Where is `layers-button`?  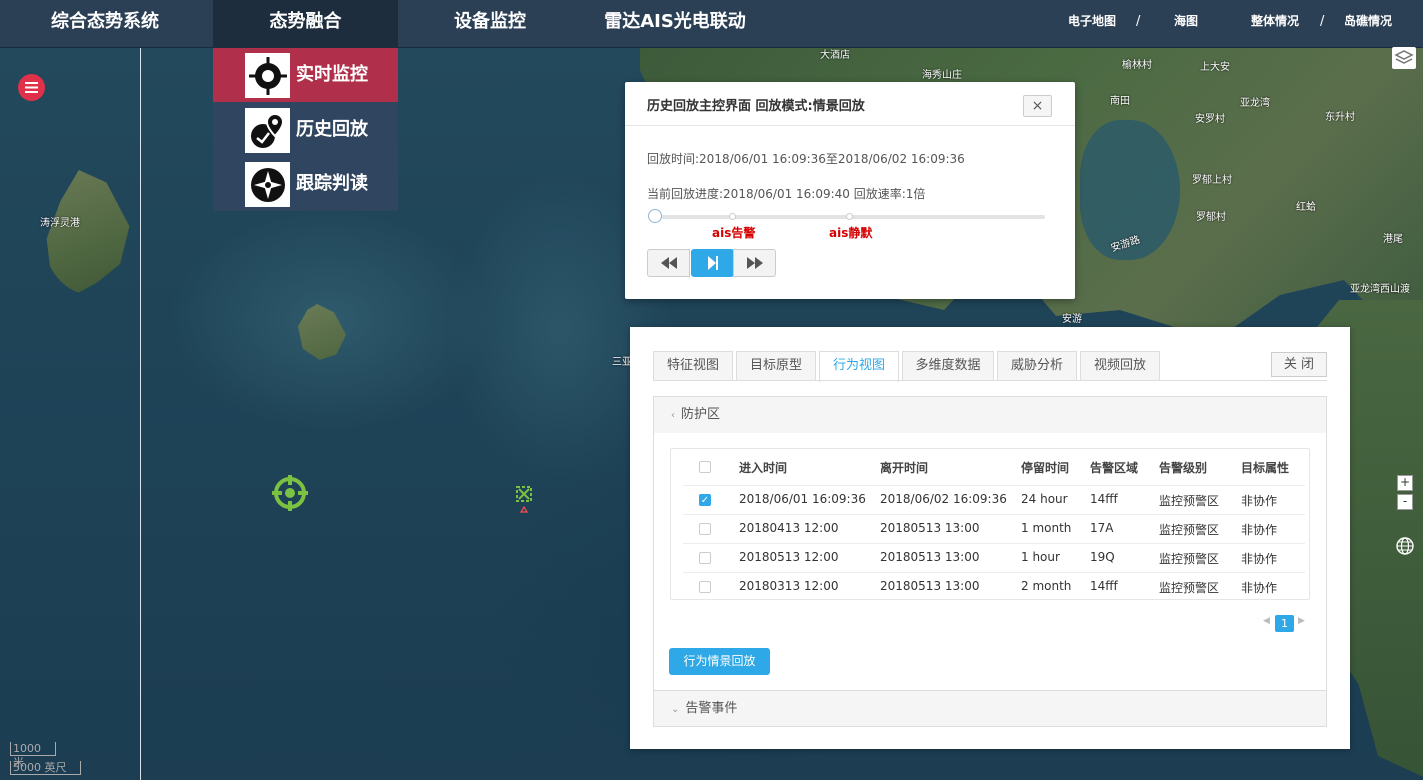 layers-button is located at coordinates (1404, 58).